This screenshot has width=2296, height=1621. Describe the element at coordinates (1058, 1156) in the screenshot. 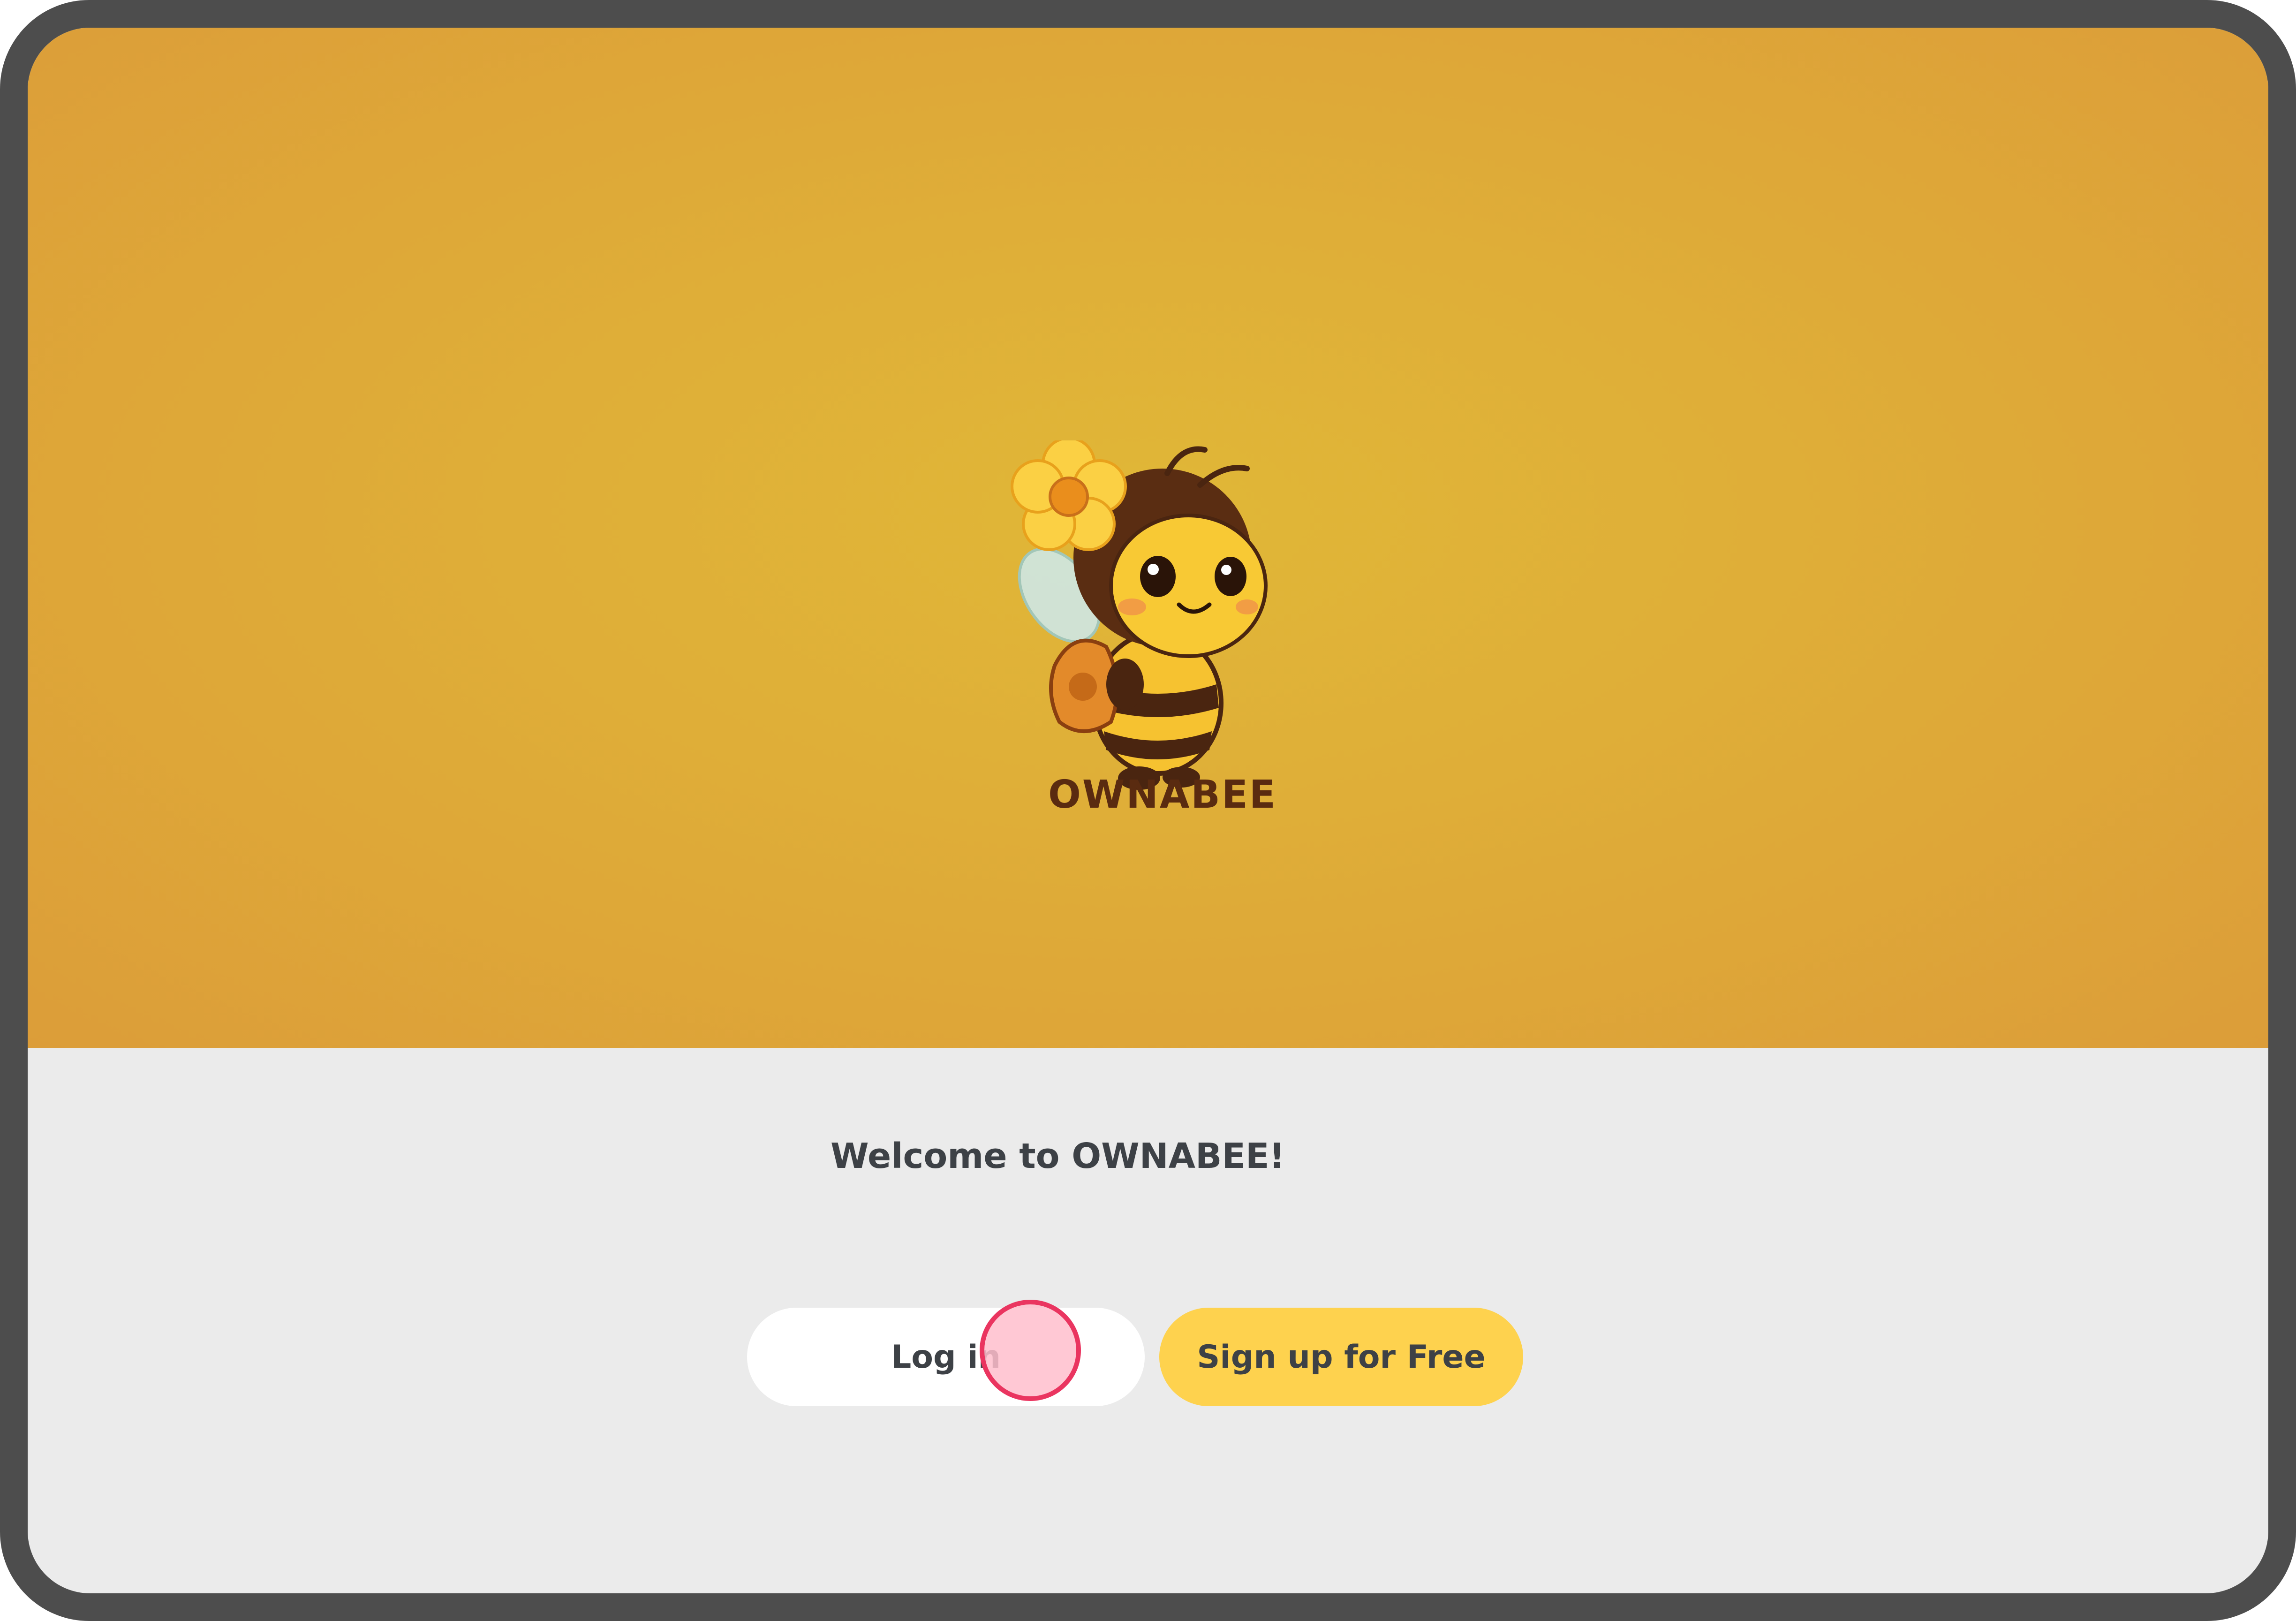

I see `welcome-heading: Welcome to OWNABEE!` at that location.